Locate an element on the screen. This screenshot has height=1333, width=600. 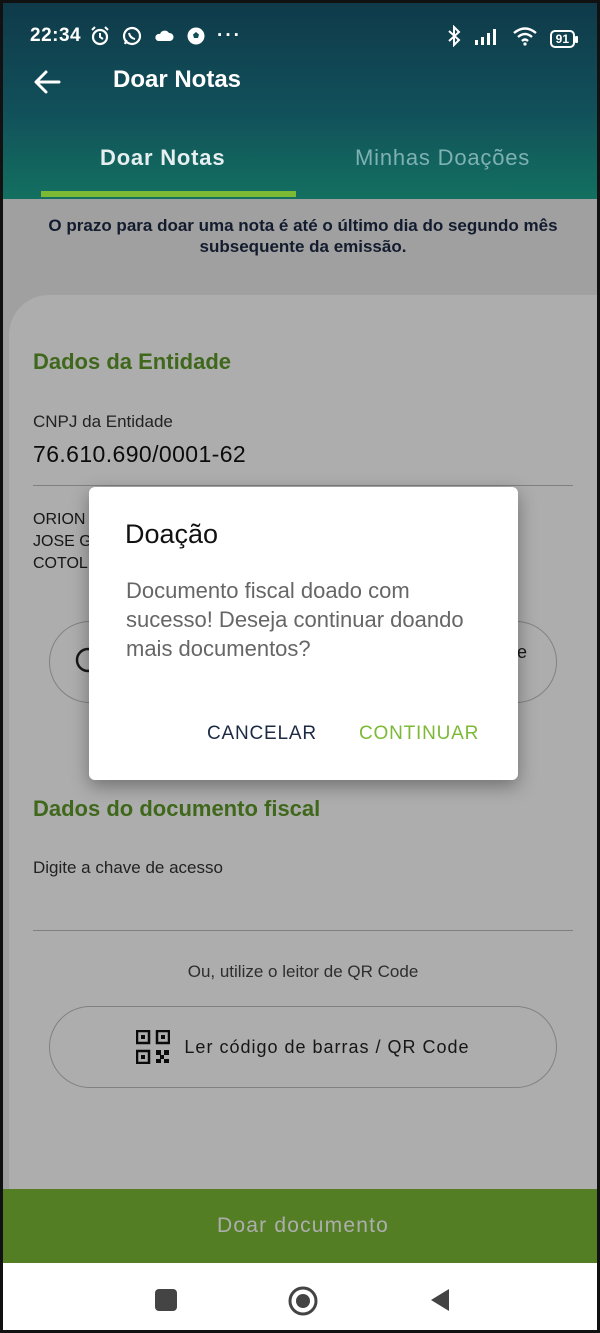
home-icon is located at coordinates (302, 1300).